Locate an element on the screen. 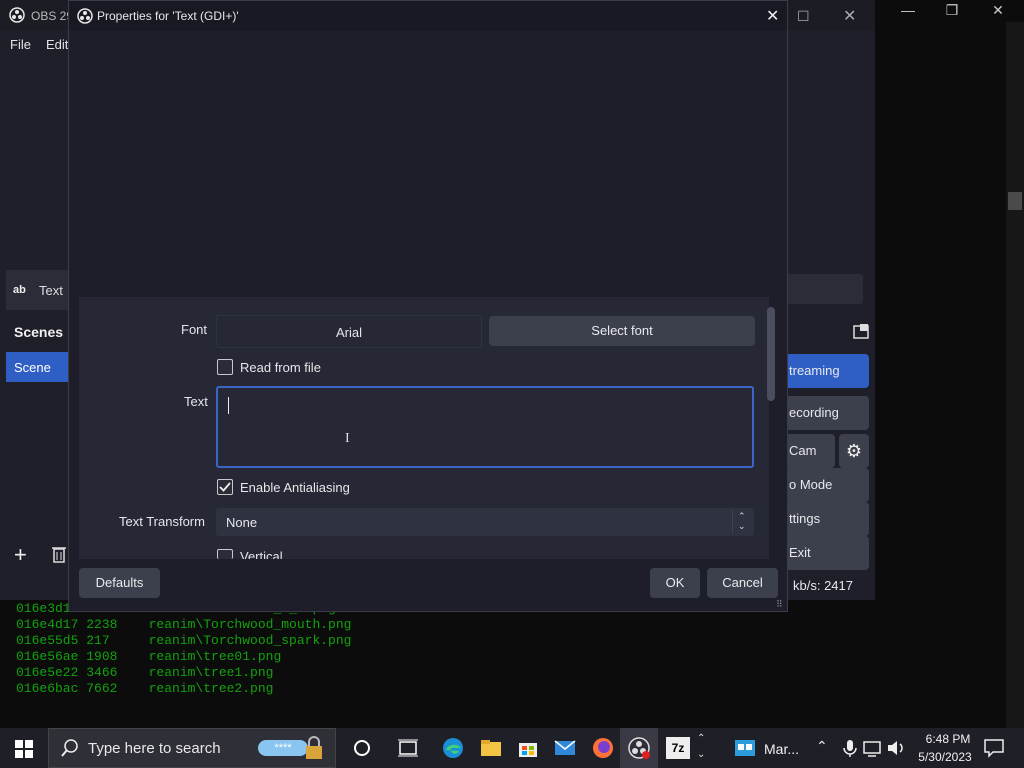  console-line: 016e4d17 2238 reanim\Torchwood_mouth.png is located at coordinates (184, 624).